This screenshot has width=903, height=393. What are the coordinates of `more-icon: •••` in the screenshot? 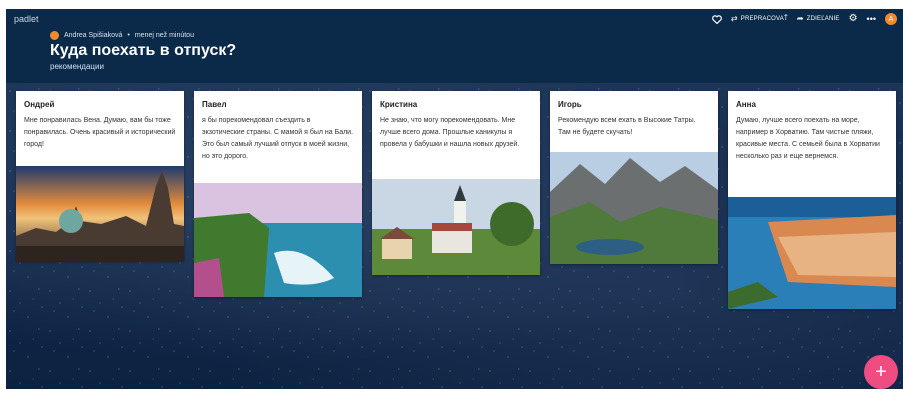 It's located at (871, 19).